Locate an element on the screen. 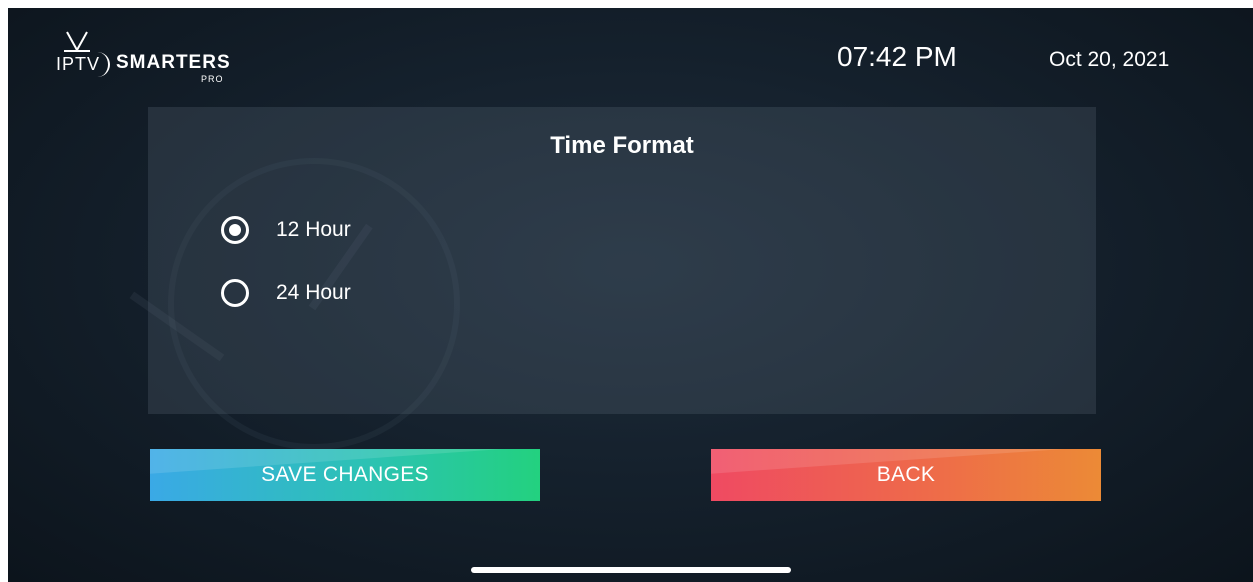 The image size is (1253, 582). back-button: BACK is located at coordinates (906, 475).